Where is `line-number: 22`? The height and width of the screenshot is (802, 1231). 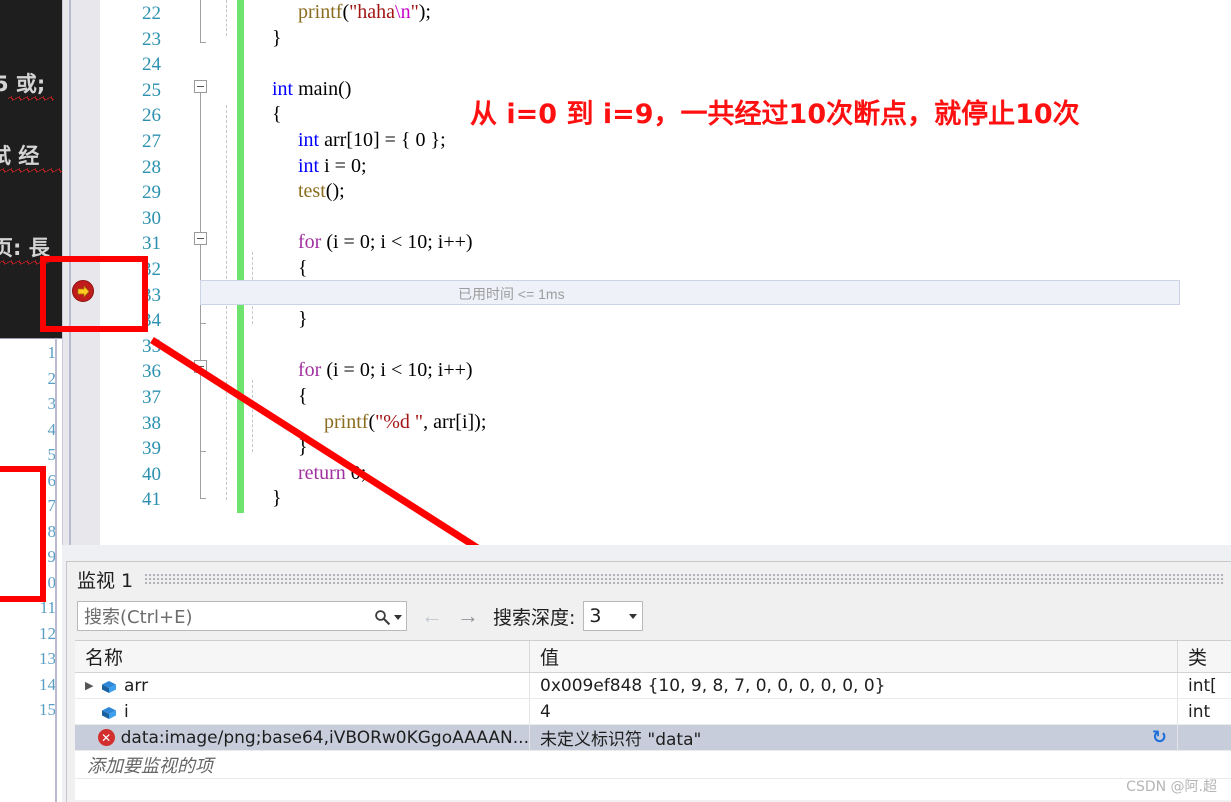 line-number: 22 is located at coordinates (151, 13).